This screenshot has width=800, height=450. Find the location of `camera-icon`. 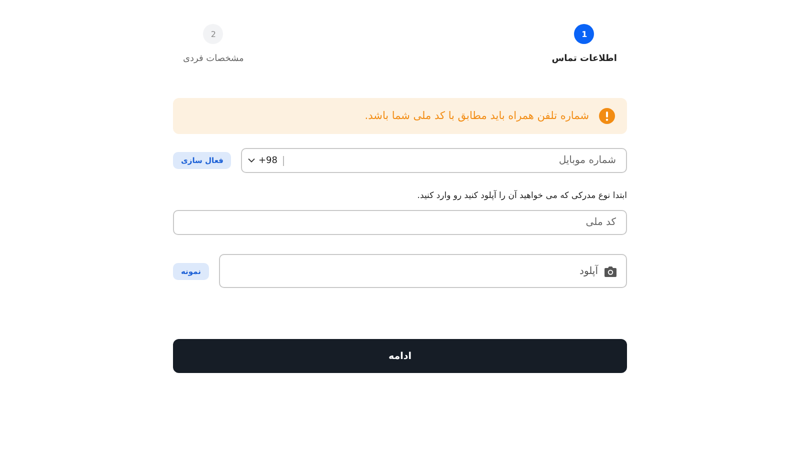

camera-icon is located at coordinates (610, 271).